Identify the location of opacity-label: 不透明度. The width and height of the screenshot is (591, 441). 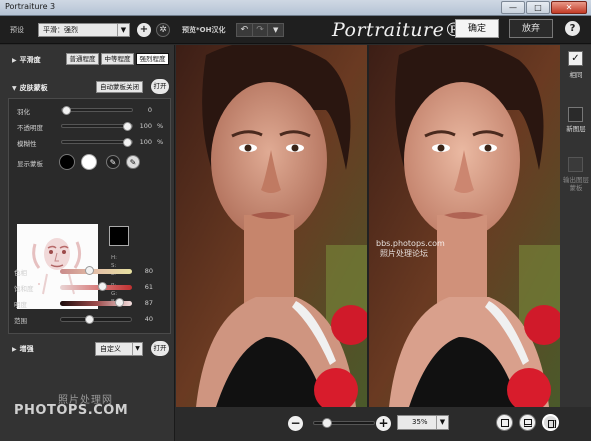
(30, 128).